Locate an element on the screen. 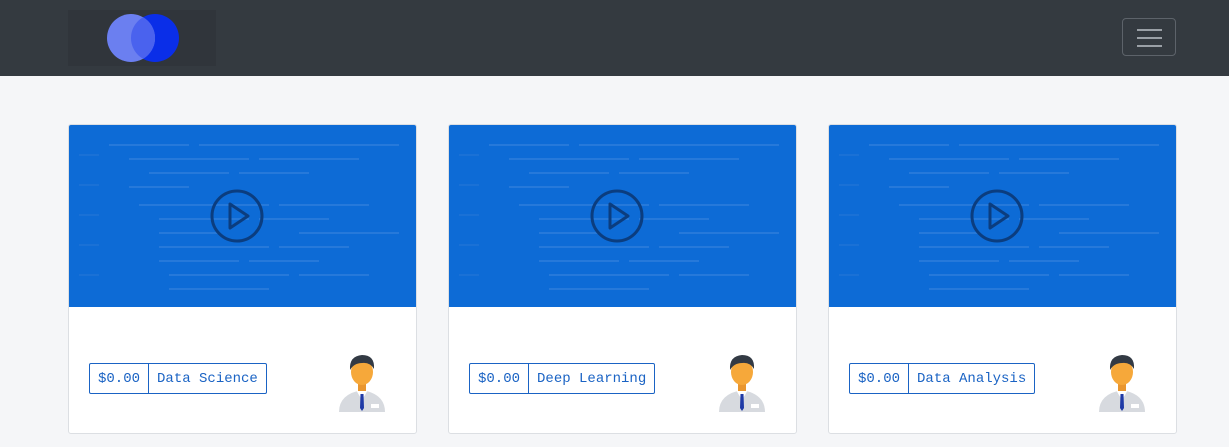  course-tag: $0.00 Deep Learning is located at coordinates (562, 378).